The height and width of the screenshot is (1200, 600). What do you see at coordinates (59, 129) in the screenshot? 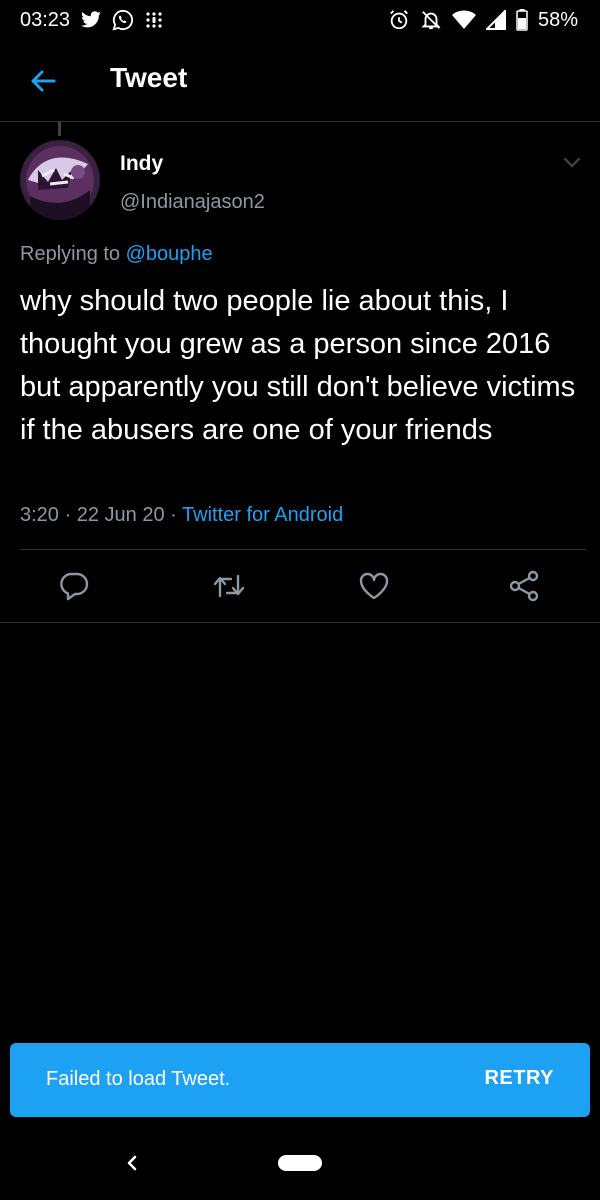
I see `thread-line` at bounding box center [59, 129].